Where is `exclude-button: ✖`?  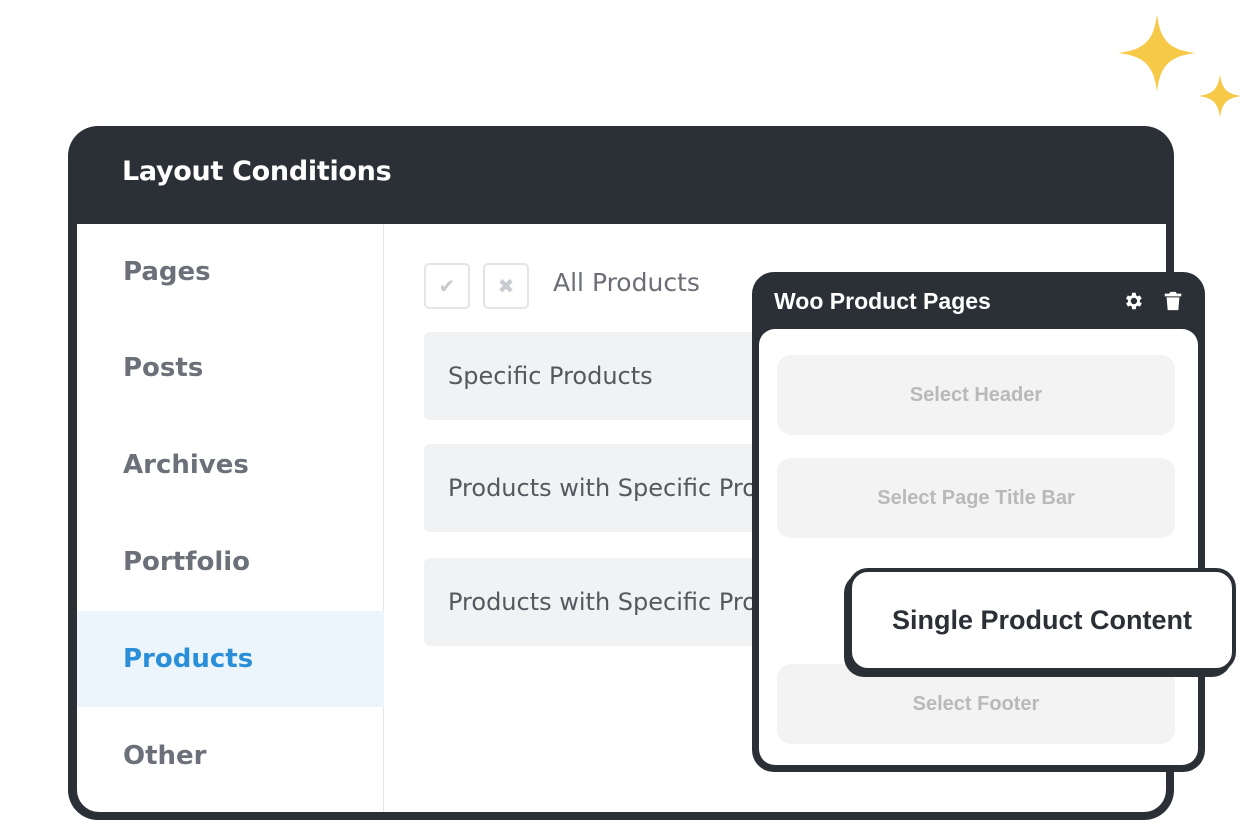
exclude-button: ✖ is located at coordinates (506, 286).